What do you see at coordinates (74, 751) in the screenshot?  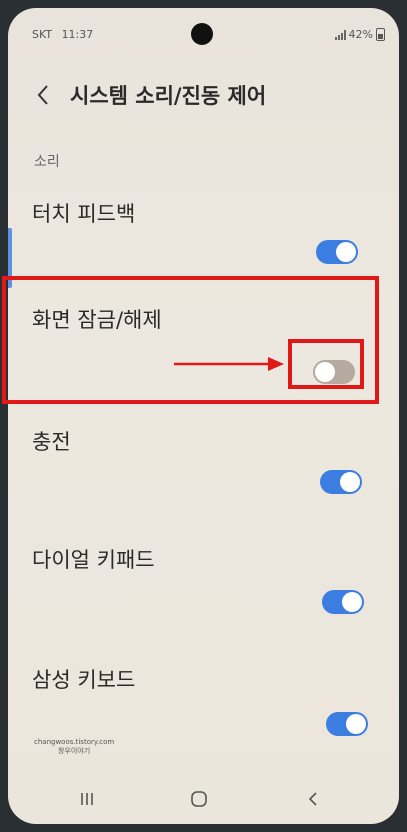 I see `watermark-name: 창우이야기` at bounding box center [74, 751].